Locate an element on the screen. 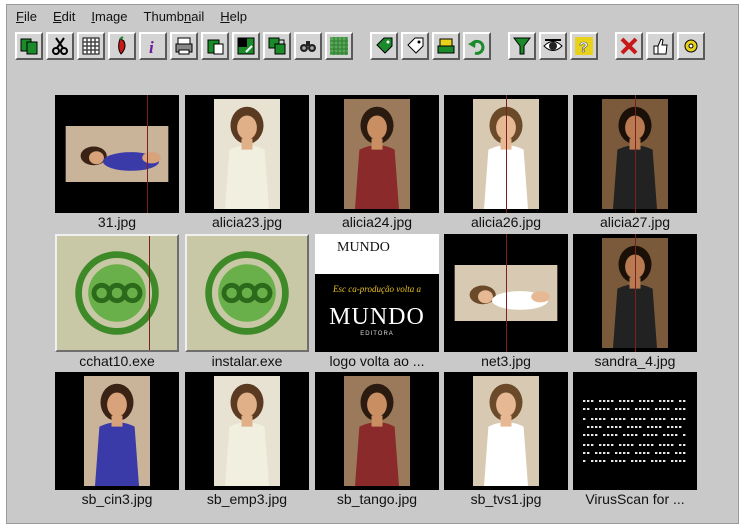 The image size is (742, 529). toolbar: i? is located at coordinates (361, 46).